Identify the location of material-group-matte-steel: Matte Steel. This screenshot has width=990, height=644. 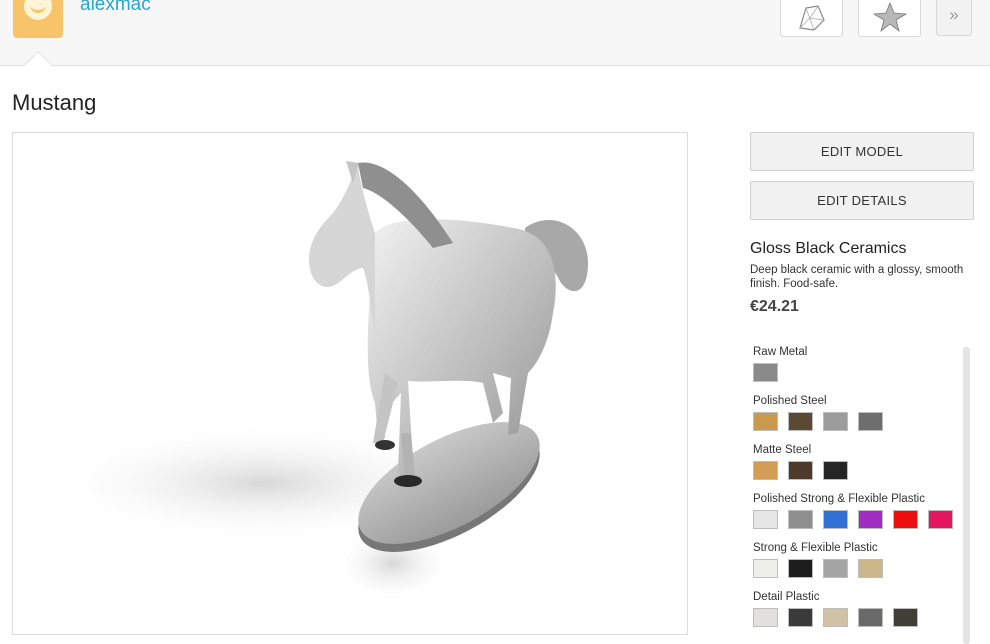
(800, 461).